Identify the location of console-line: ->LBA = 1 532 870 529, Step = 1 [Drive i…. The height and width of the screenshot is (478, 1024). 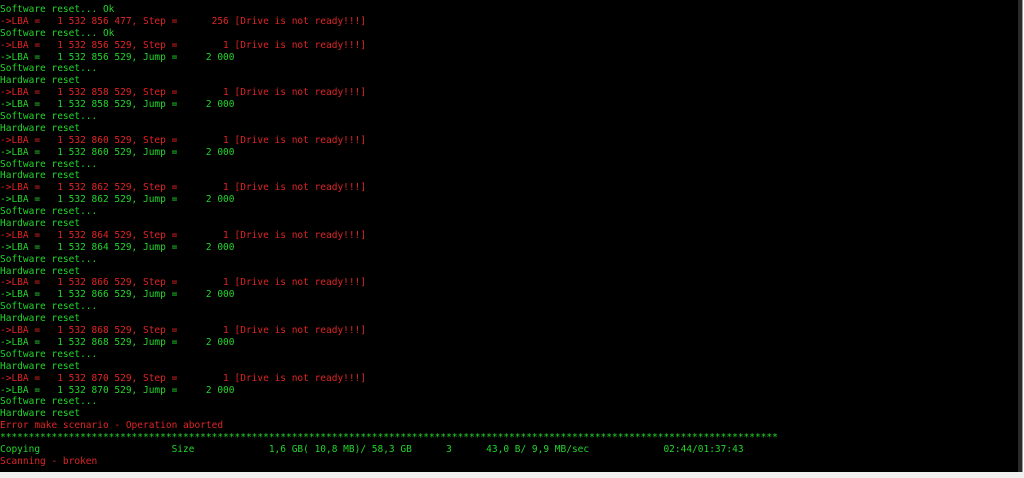
(183, 378).